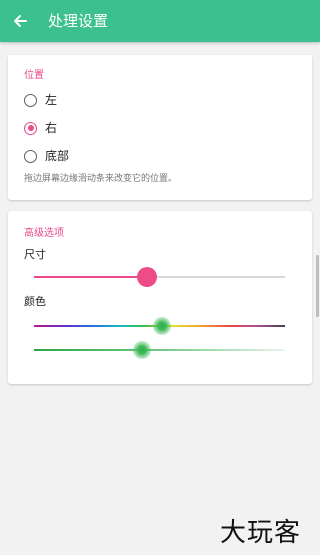 The height and width of the screenshot is (555, 320). Describe the element at coordinates (124, 156) in the screenshot. I see `radio-option-bottom: 底部` at that location.